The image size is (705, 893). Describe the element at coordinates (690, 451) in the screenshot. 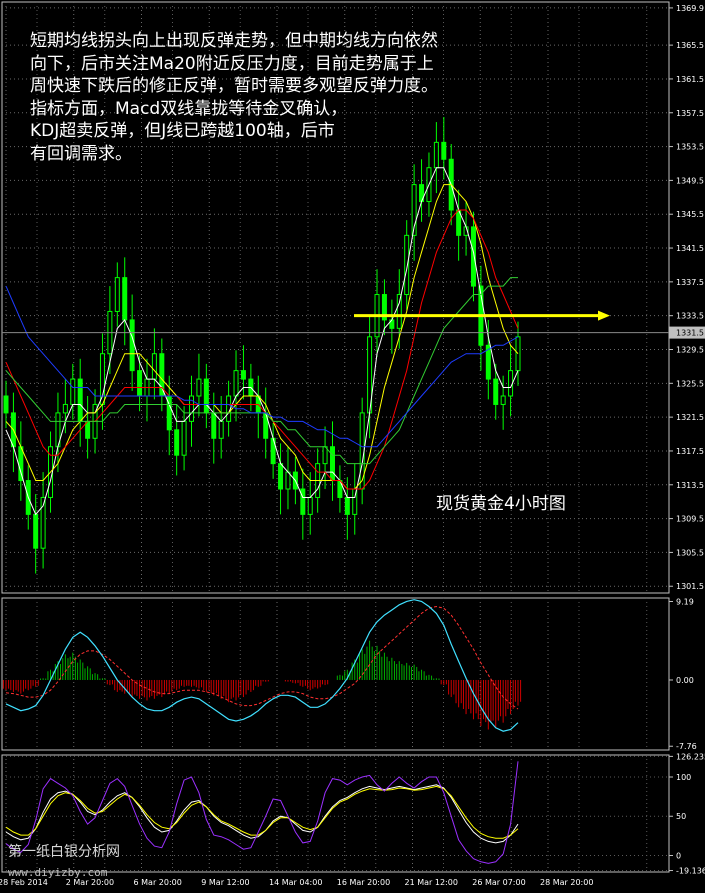

I see `price-tick-label: 1317.5` at that location.